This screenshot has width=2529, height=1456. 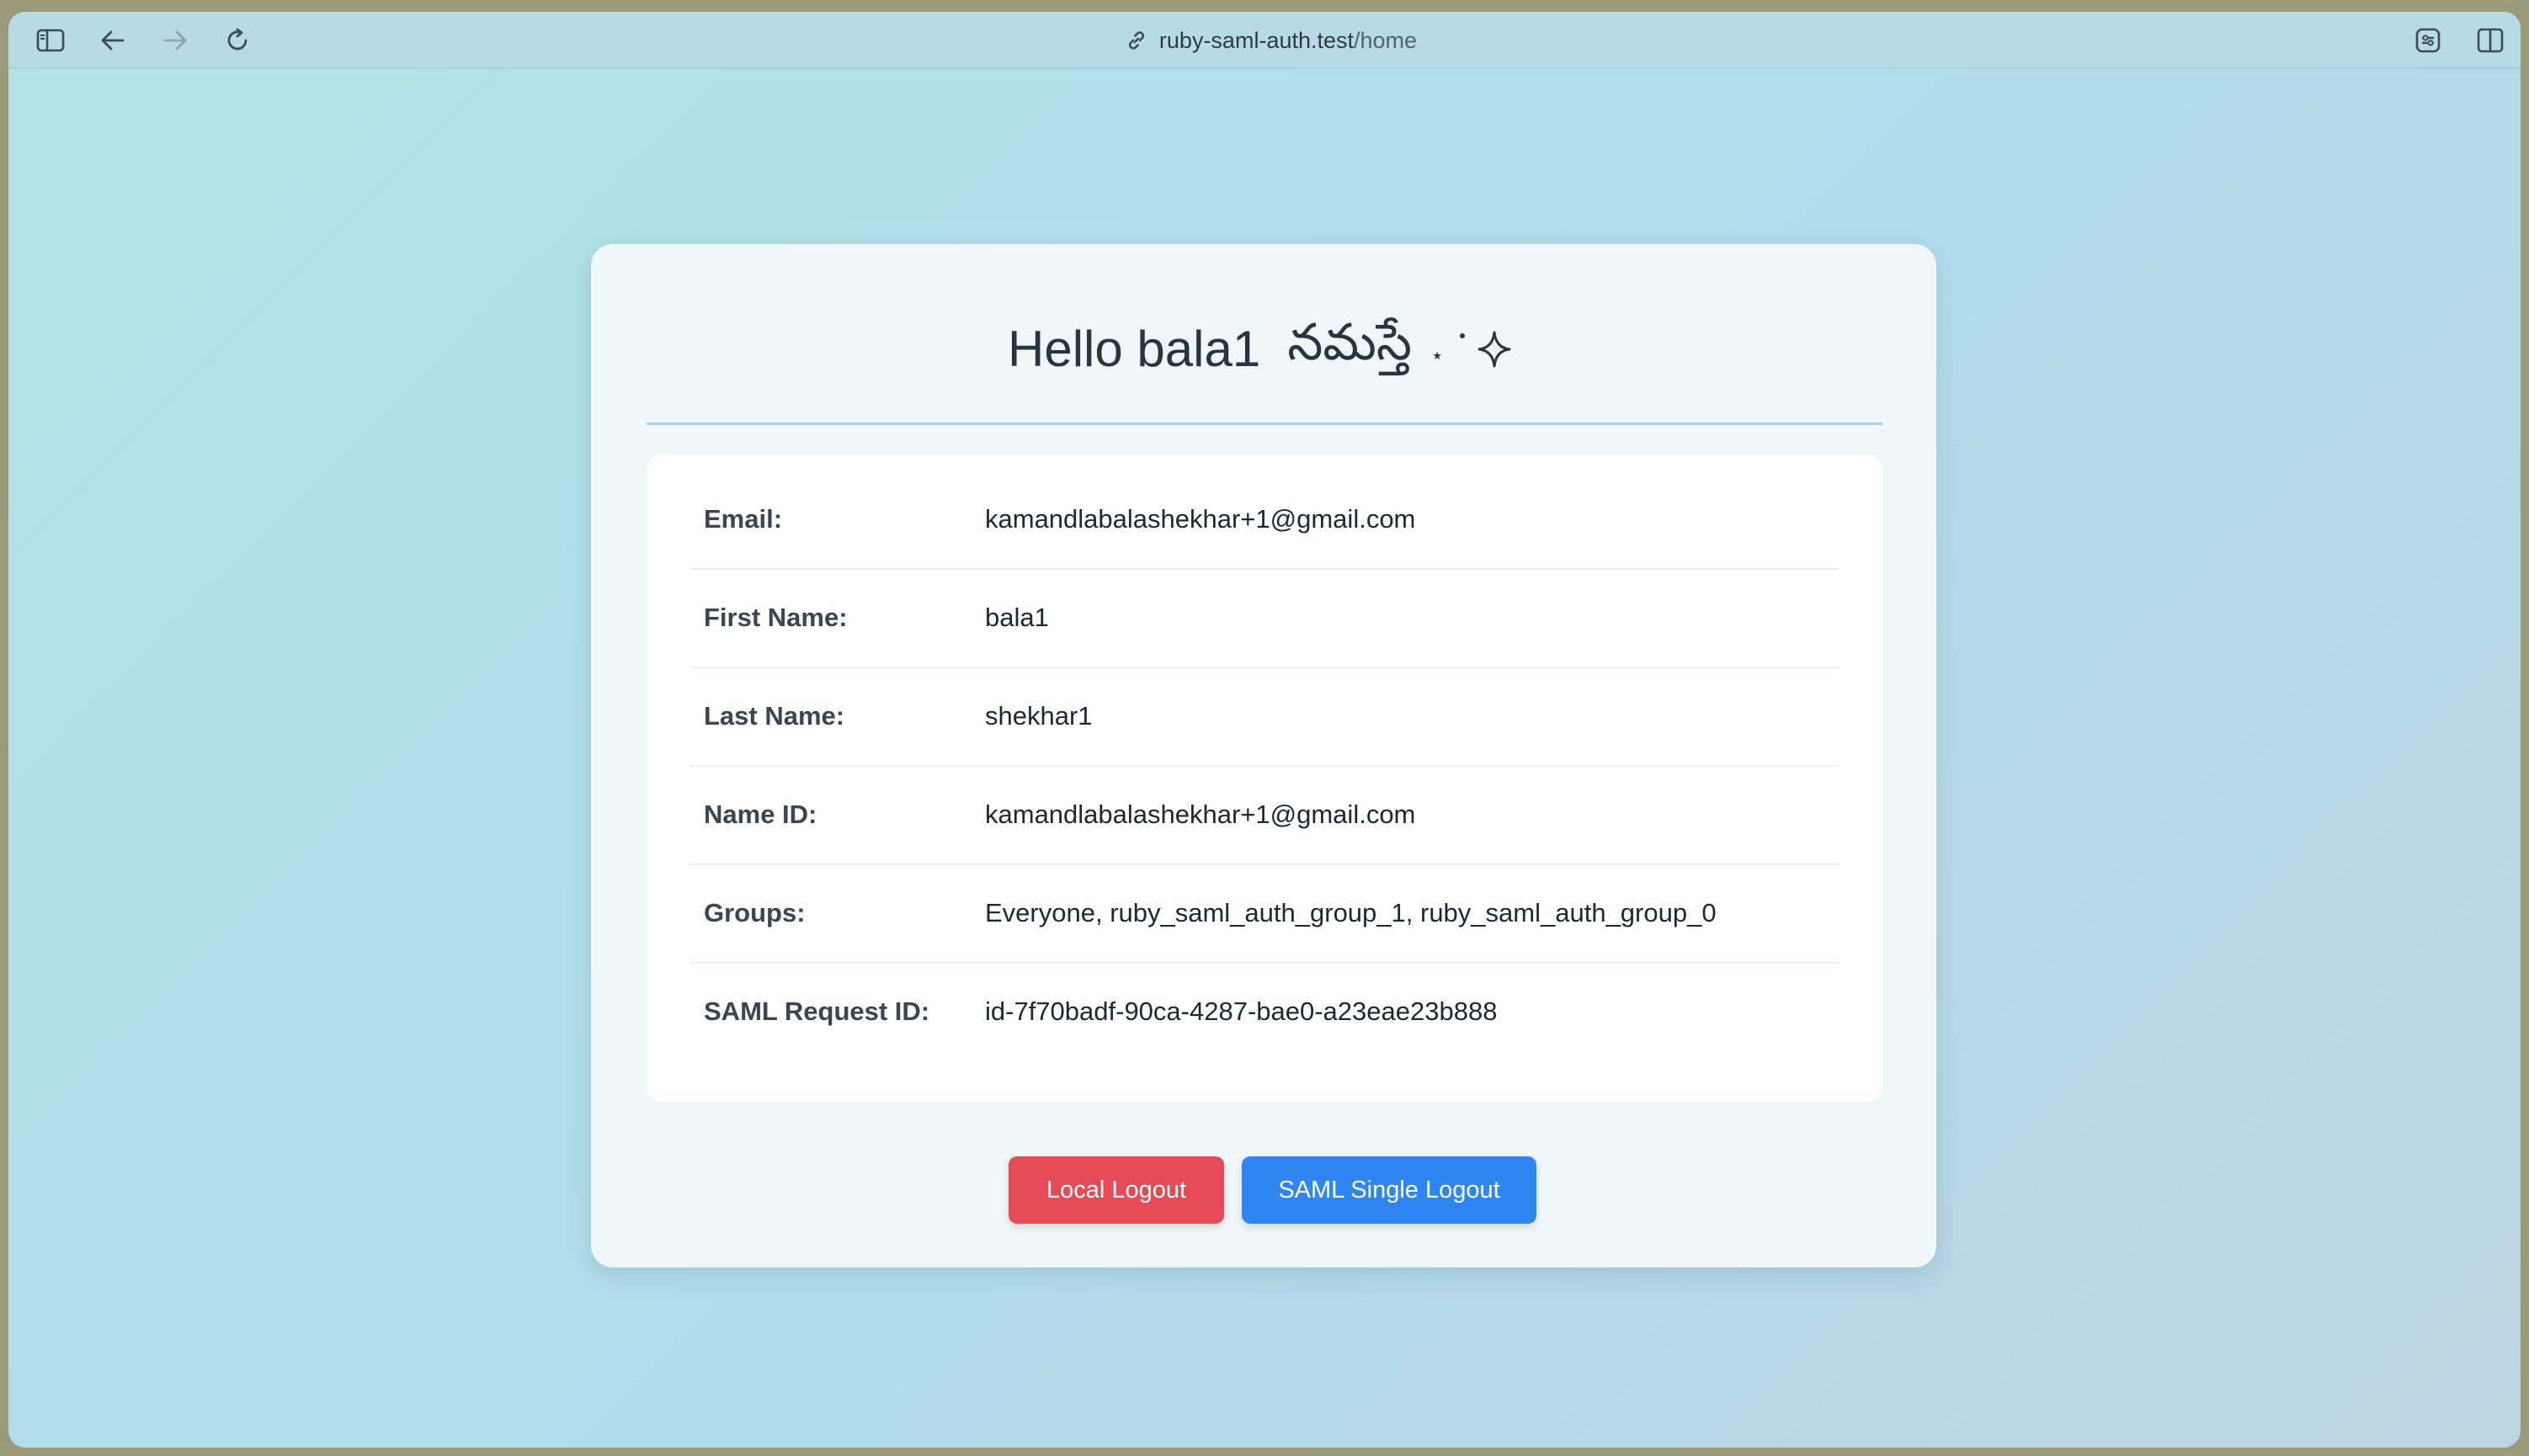 I want to click on telugu-greeting: నమస్తే, so click(x=1350, y=342).